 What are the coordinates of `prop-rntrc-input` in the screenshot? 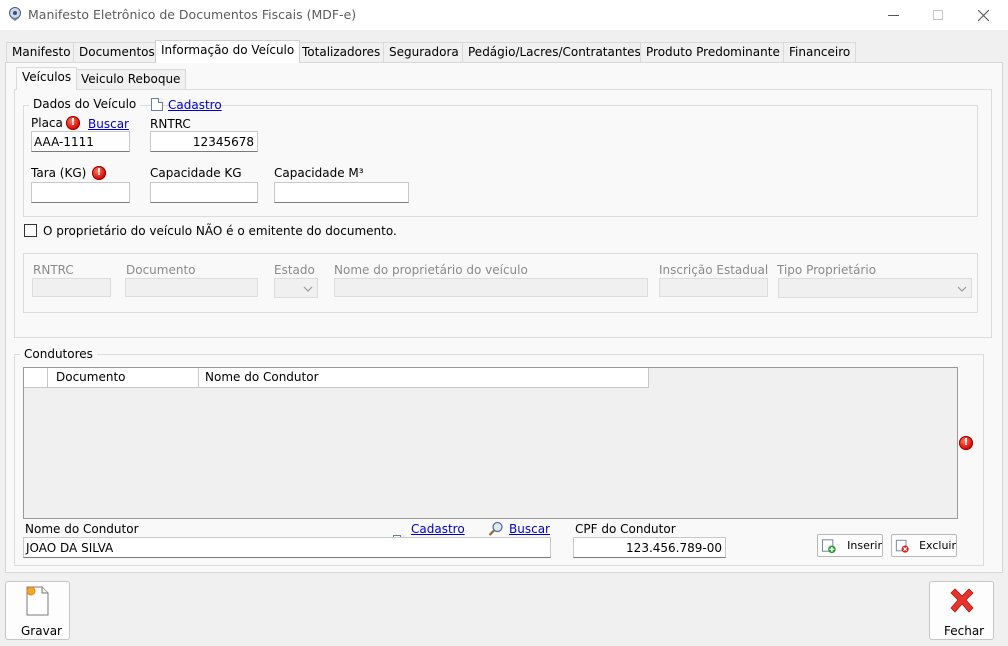 It's located at (71, 287).